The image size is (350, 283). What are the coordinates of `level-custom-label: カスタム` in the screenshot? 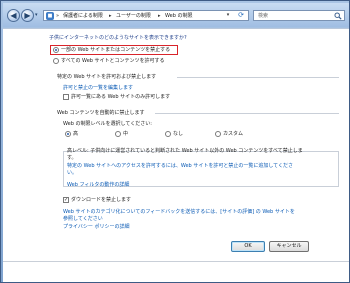 It's located at (233, 134).